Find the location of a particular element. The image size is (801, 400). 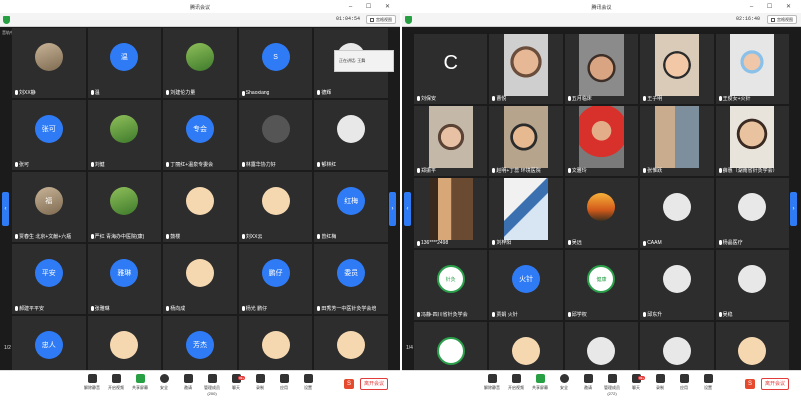

toolbar-label: 解除静音 is located at coordinates (92, 387).